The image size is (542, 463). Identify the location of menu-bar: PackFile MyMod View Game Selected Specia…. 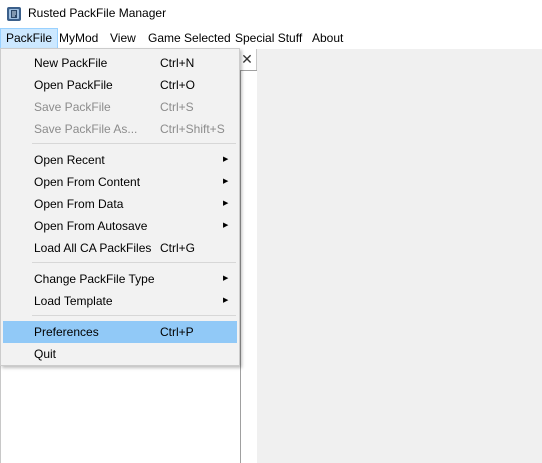
(271, 38).